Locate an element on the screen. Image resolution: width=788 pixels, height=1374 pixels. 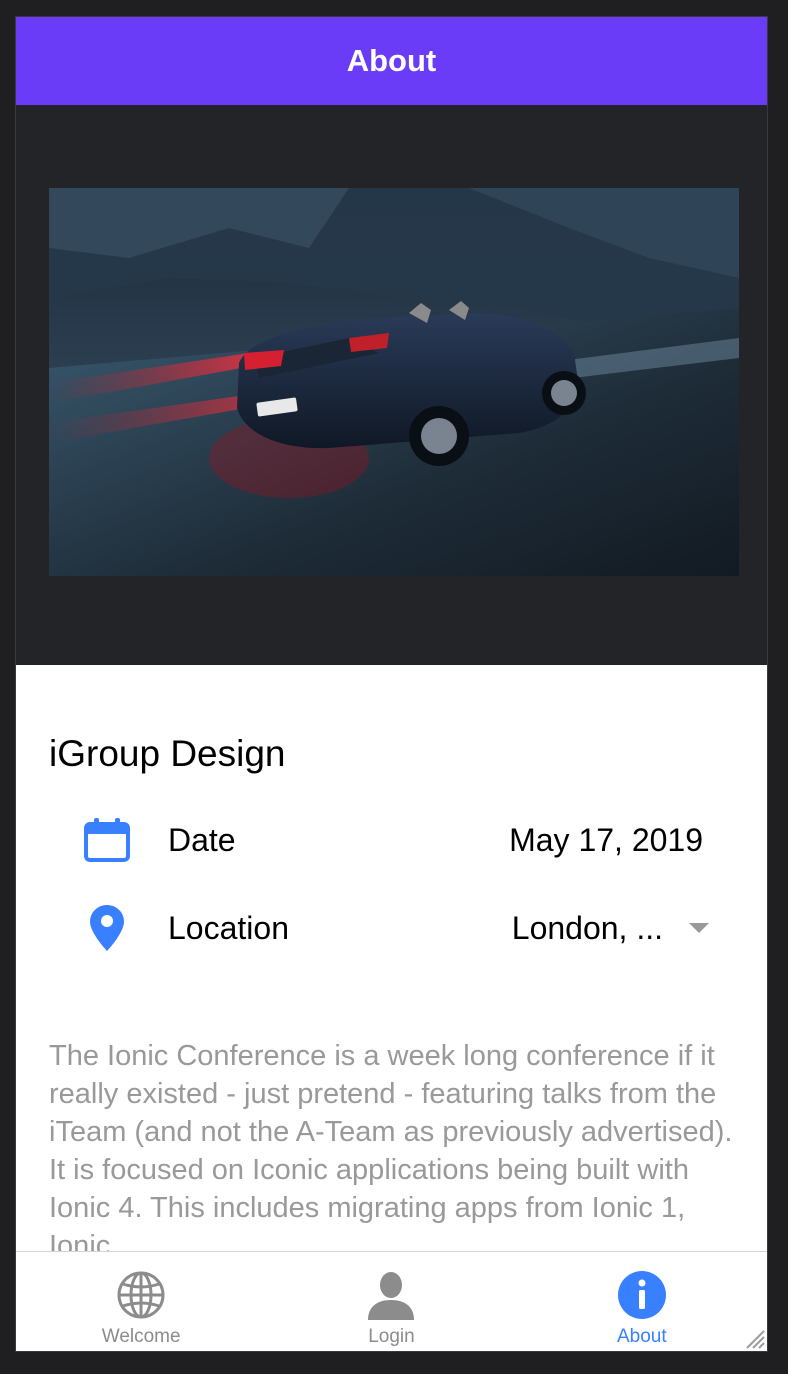
date-label: Date is located at coordinates (202, 839).